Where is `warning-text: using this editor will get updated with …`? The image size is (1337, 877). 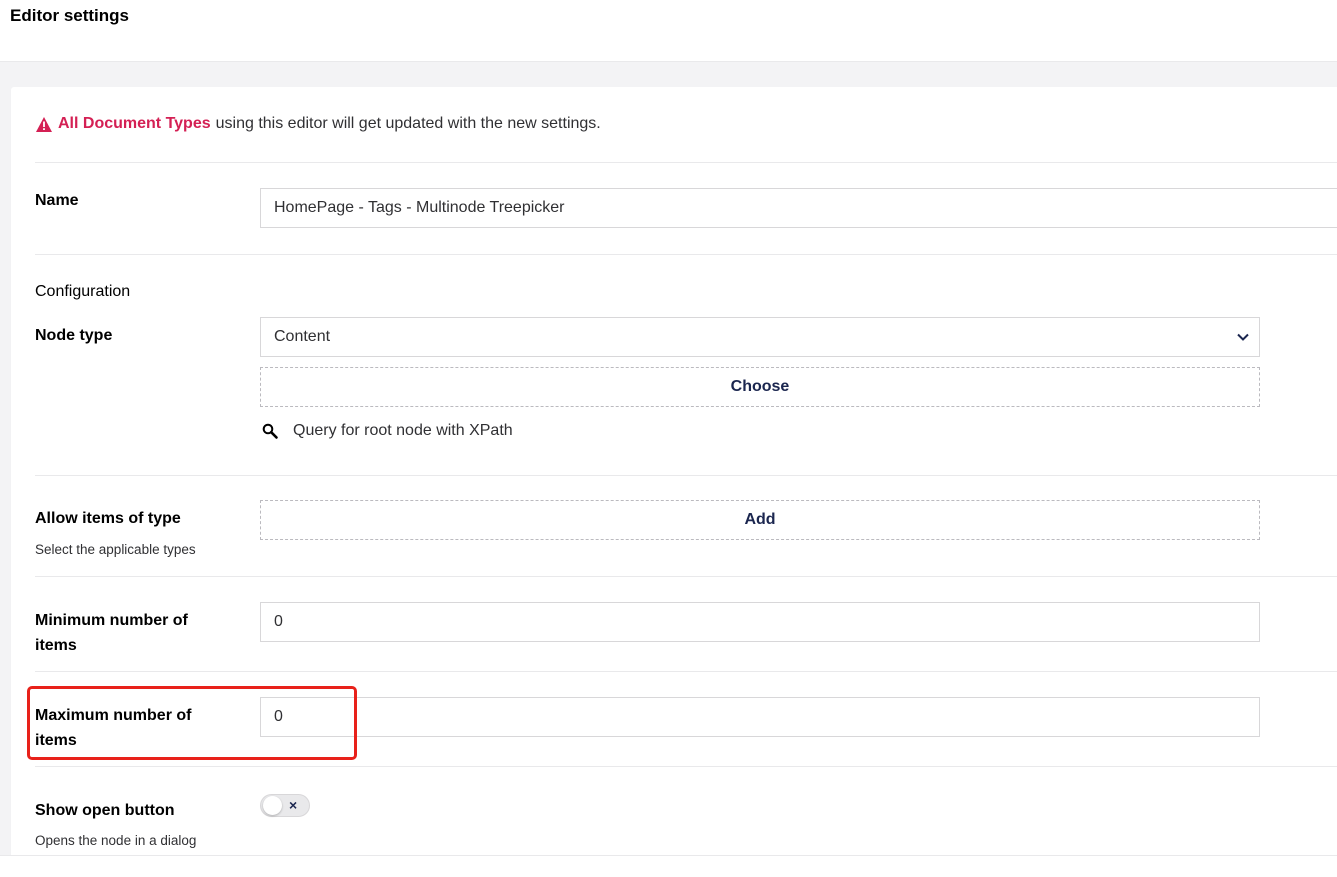 warning-text: using this editor will get updated with … is located at coordinates (408, 123).